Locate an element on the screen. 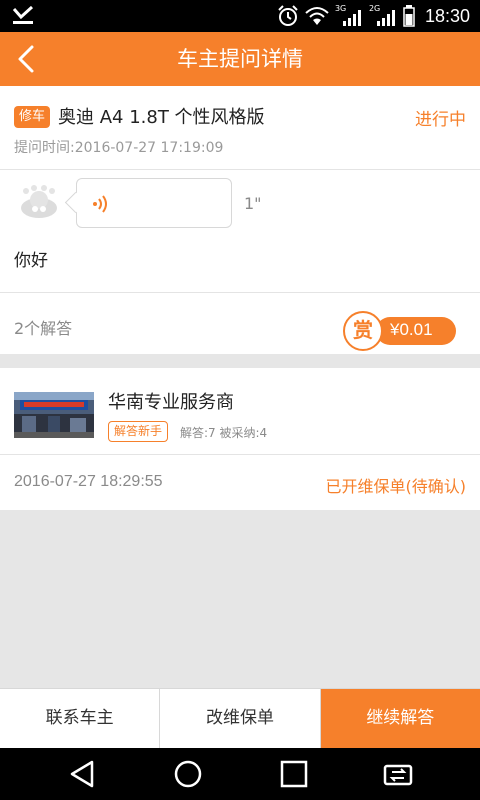 The image size is (480, 800). answer-time: 2016-07-27 18:29:55 is located at coordinates (88, 481).